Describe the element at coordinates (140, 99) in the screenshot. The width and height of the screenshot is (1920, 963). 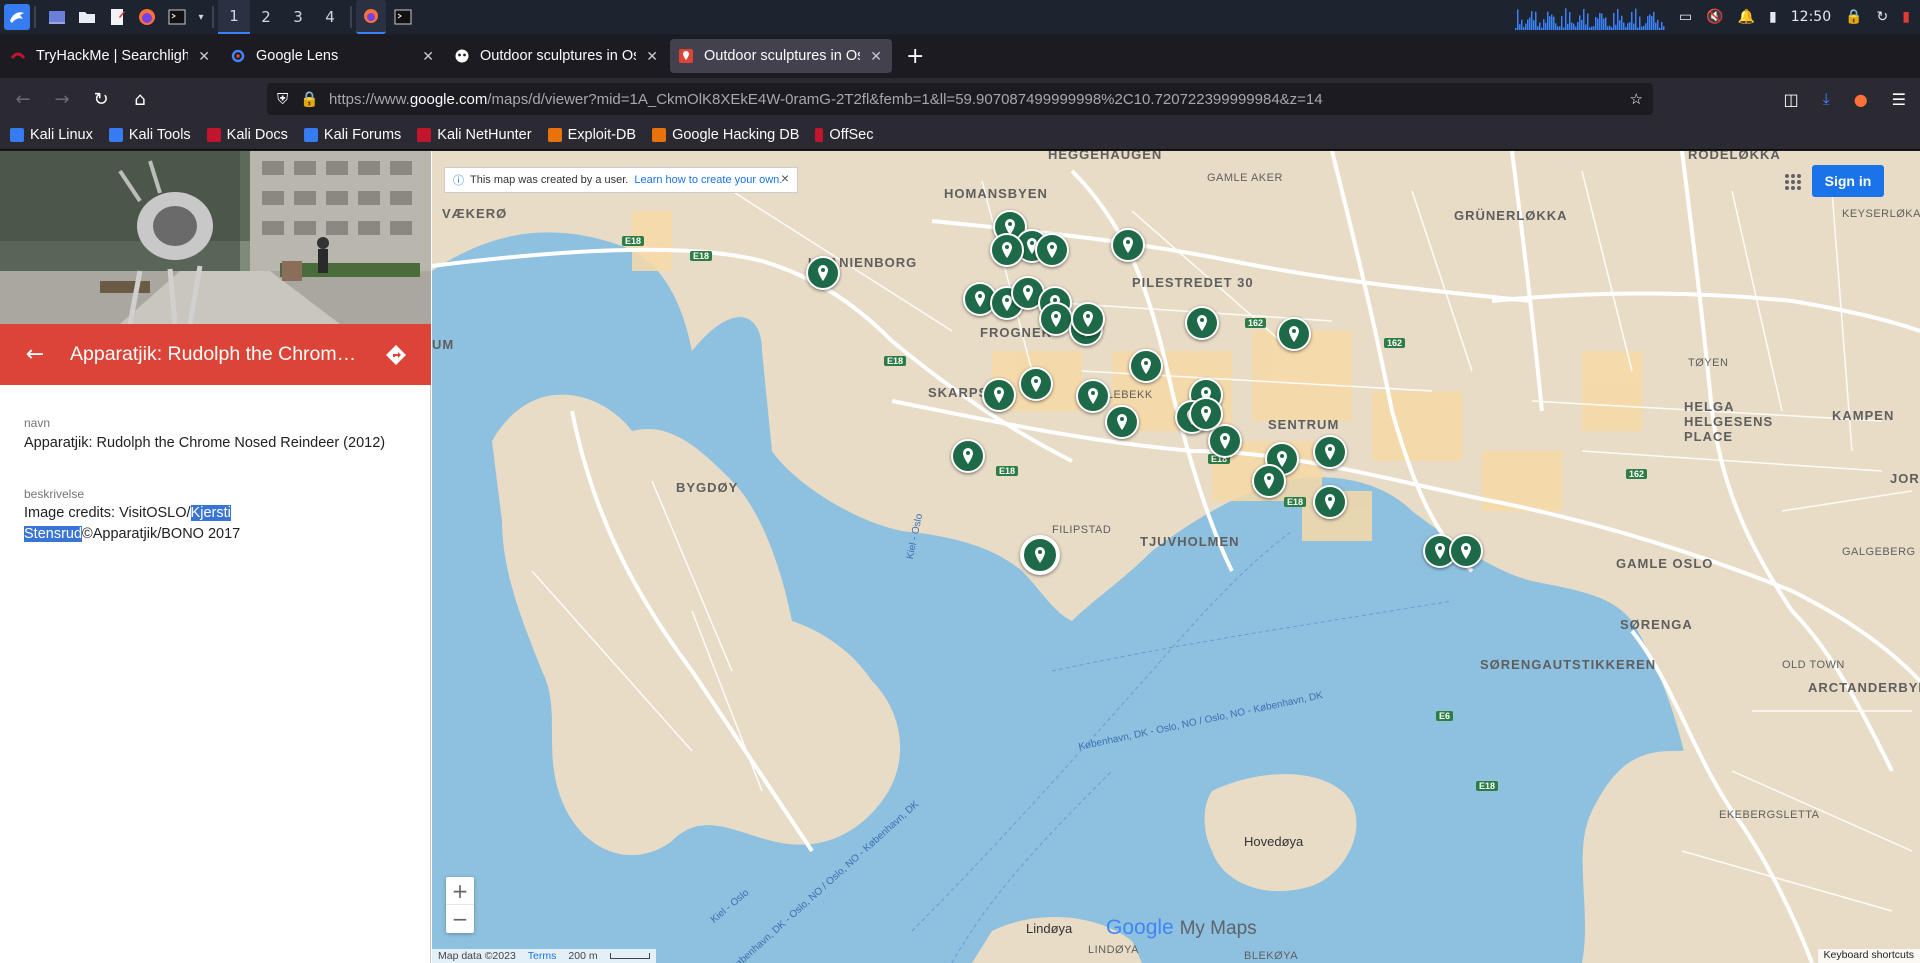
I see `home-button: ⌂` at that location.